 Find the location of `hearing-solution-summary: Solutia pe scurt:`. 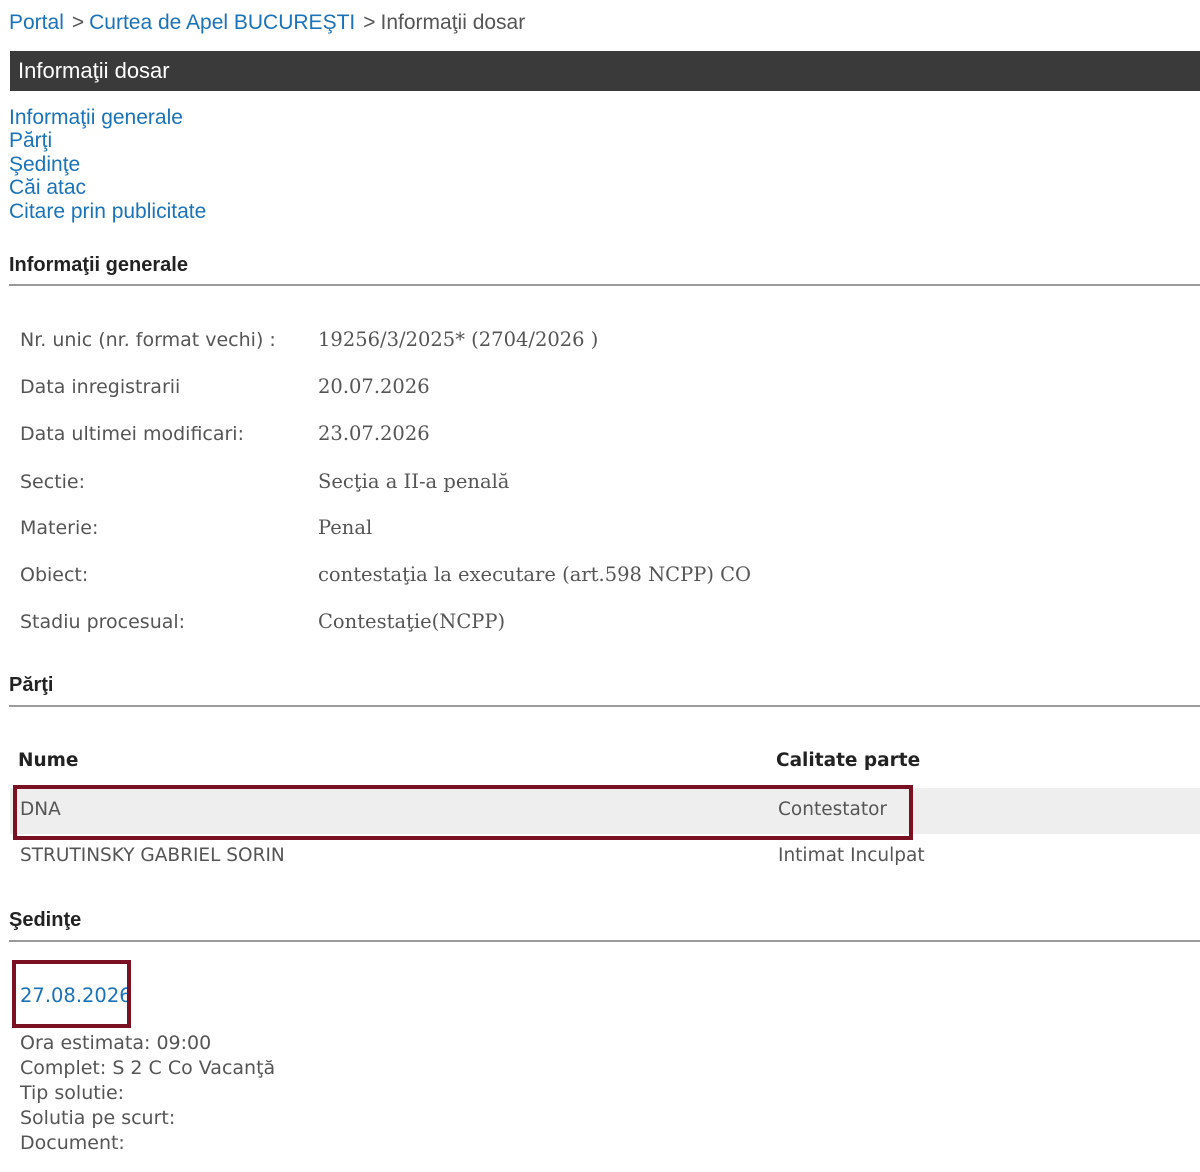

hearing-solution-summary: Solutia pe scurt: is located at coordinates (98, 1118).